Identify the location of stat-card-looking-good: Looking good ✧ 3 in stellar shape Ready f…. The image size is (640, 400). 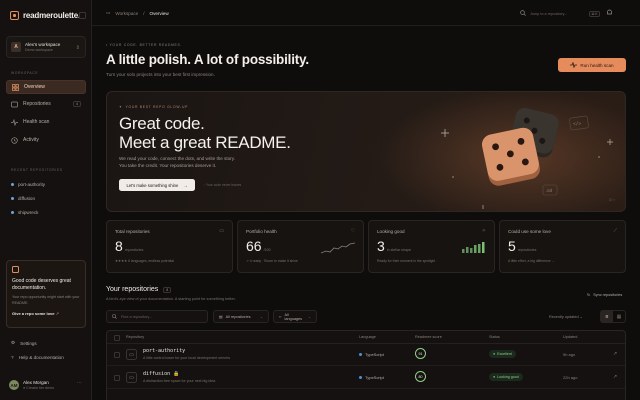
(431, 246).